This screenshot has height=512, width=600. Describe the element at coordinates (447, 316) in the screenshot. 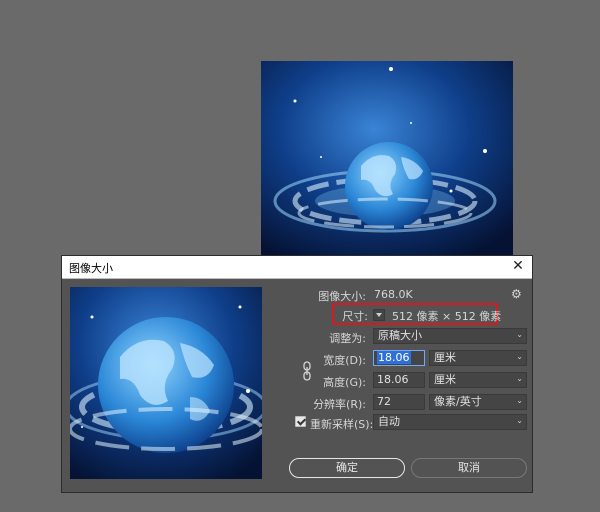

I see `dimensions-value: 512 像素 × 512 像素` at that location.